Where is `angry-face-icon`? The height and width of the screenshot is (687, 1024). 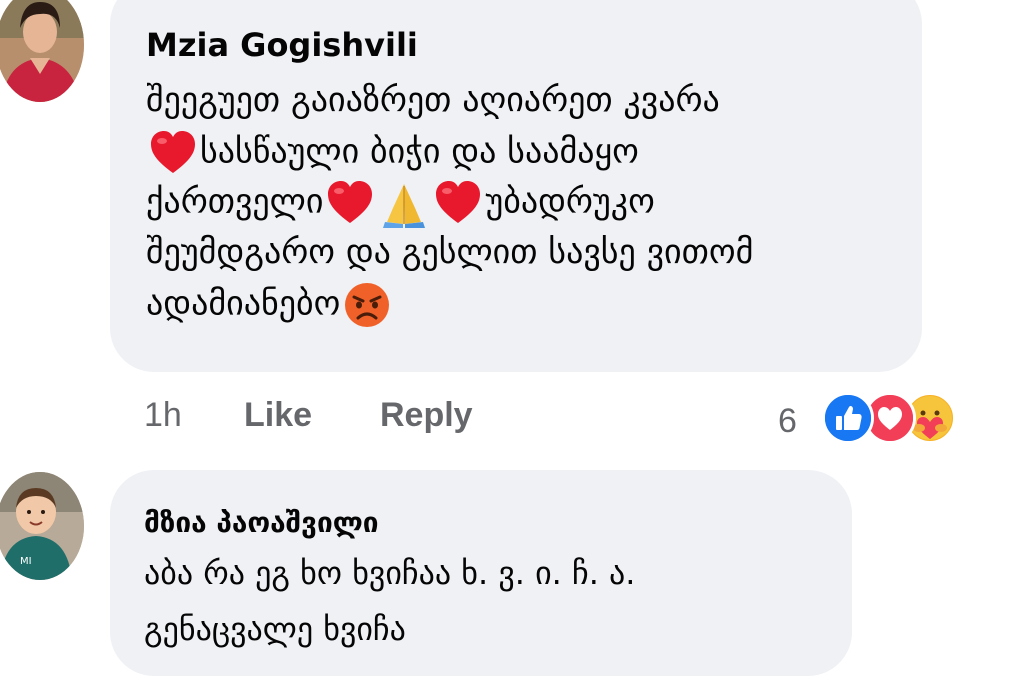
angry-face-icon is located at coordinates (367, 305).